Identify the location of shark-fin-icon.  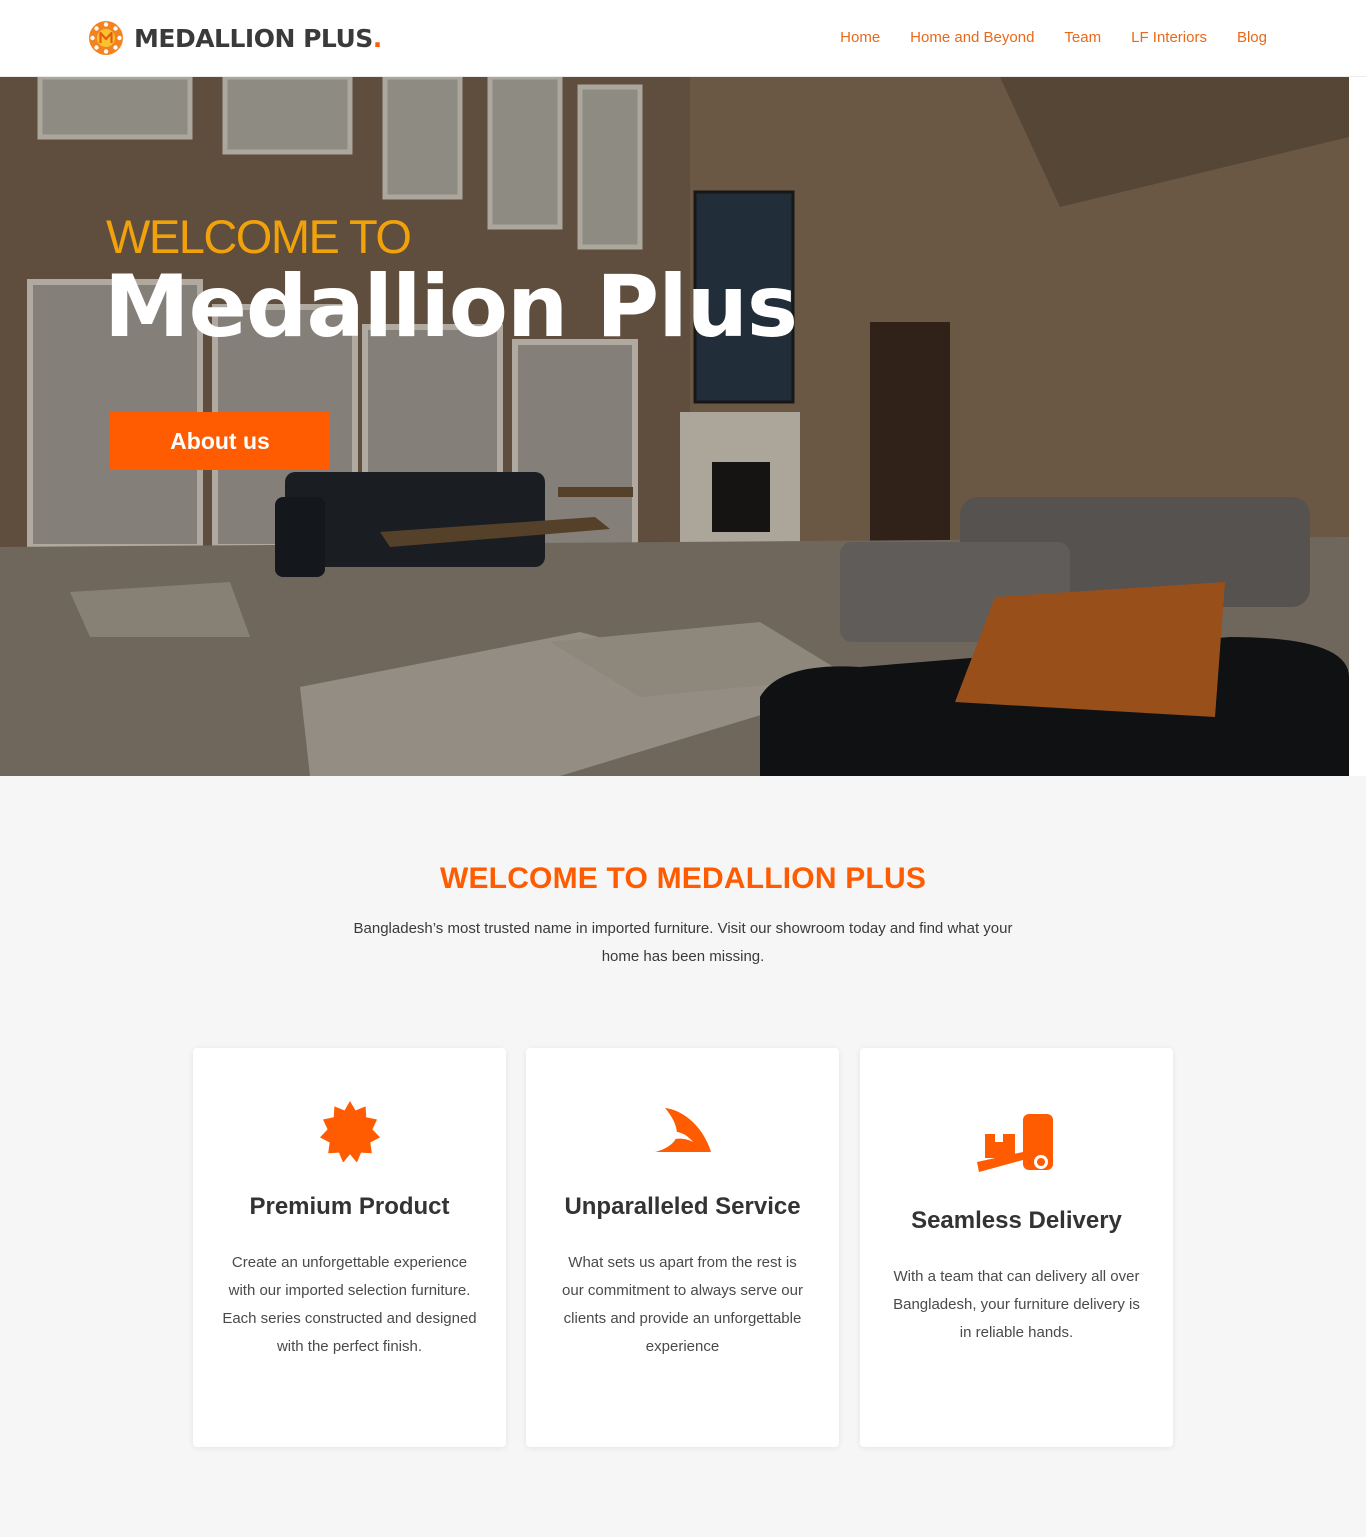
(682, 1130).